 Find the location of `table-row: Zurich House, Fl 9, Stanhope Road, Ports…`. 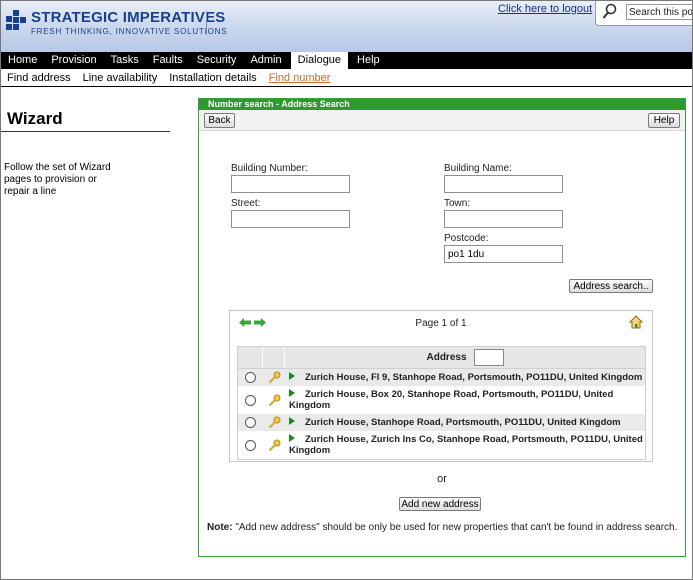

table-row: Zurich House, Fl 9, Stanhope Road, Ports… is located at coordinates (441, 378).